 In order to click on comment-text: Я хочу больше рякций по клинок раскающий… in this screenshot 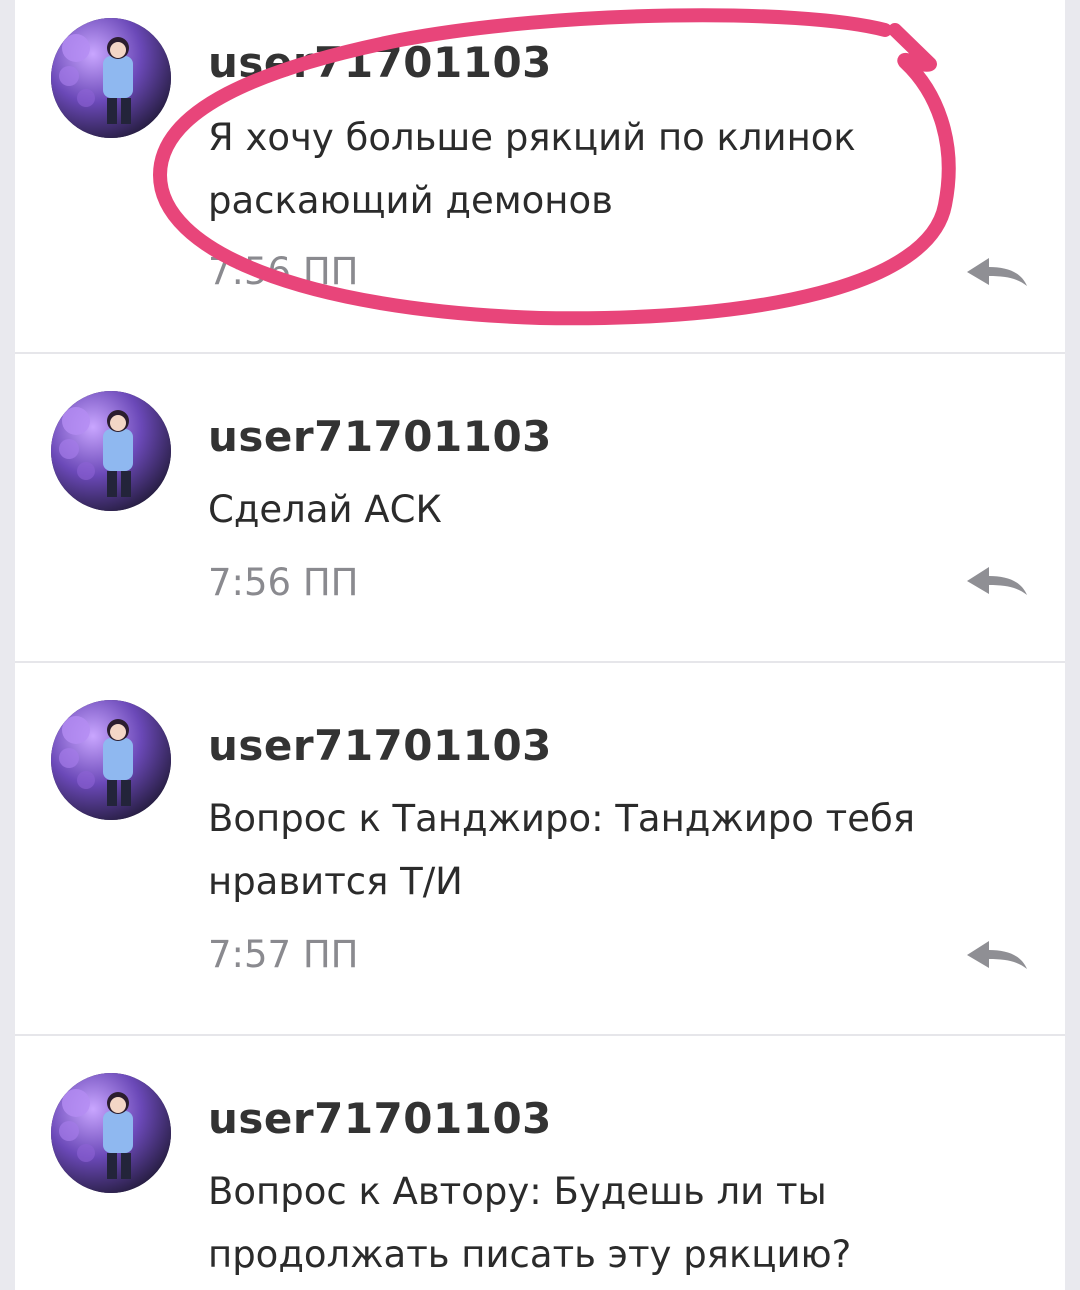, I will do `click(532, 169)`.